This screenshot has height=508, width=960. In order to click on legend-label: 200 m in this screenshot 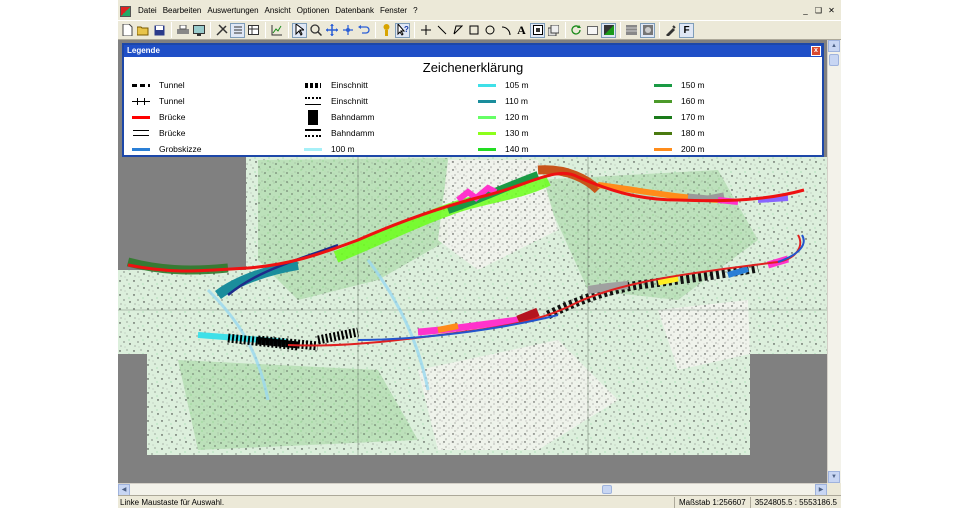, I will do `click(693, 149)`.